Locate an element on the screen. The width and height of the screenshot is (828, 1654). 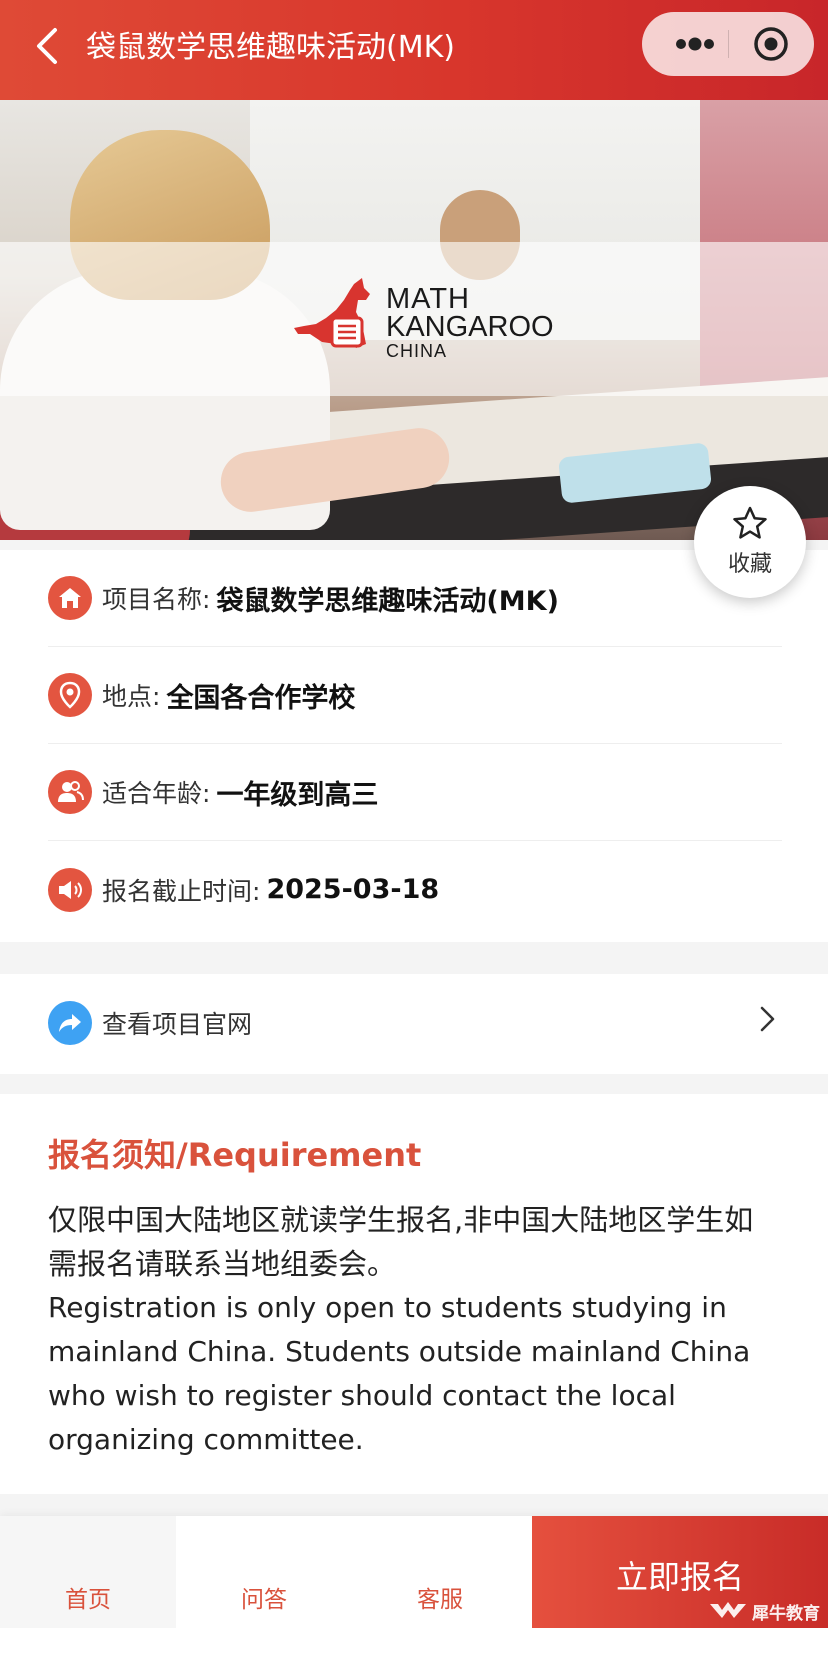
info-value: 袋鼠数学思维趣味活动(MK) is located at coordinates (387, 601).